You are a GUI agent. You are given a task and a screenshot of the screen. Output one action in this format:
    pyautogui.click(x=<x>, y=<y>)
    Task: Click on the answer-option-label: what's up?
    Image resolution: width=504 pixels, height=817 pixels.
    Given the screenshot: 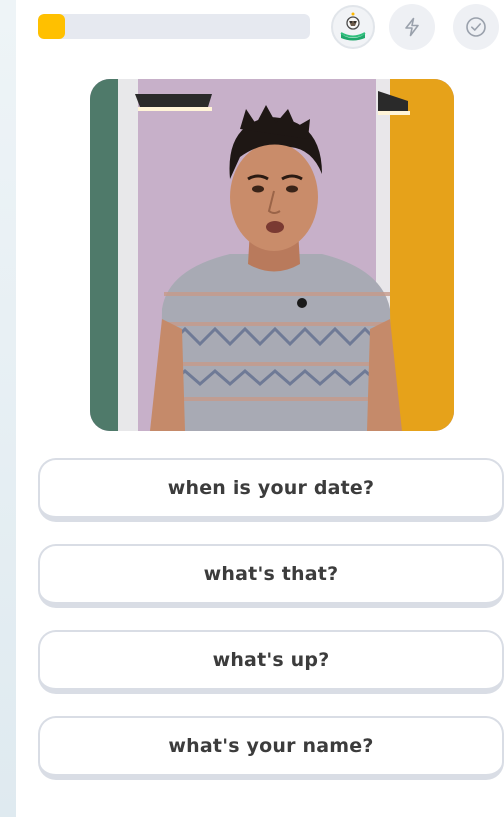 What is the action you would take?
    pyautogui.click(x=271, y=660)
    